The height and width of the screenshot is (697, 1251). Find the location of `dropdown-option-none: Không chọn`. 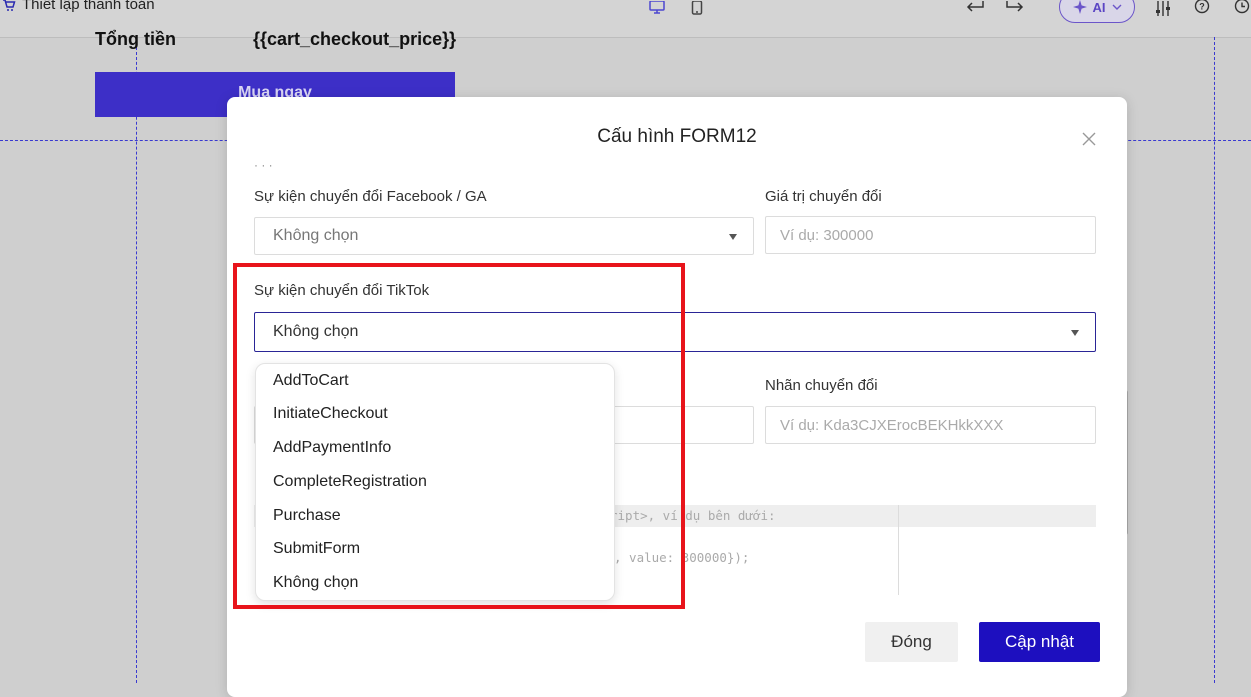

dropdown-option-none: Không chọn is located at coordinates (315, 583).